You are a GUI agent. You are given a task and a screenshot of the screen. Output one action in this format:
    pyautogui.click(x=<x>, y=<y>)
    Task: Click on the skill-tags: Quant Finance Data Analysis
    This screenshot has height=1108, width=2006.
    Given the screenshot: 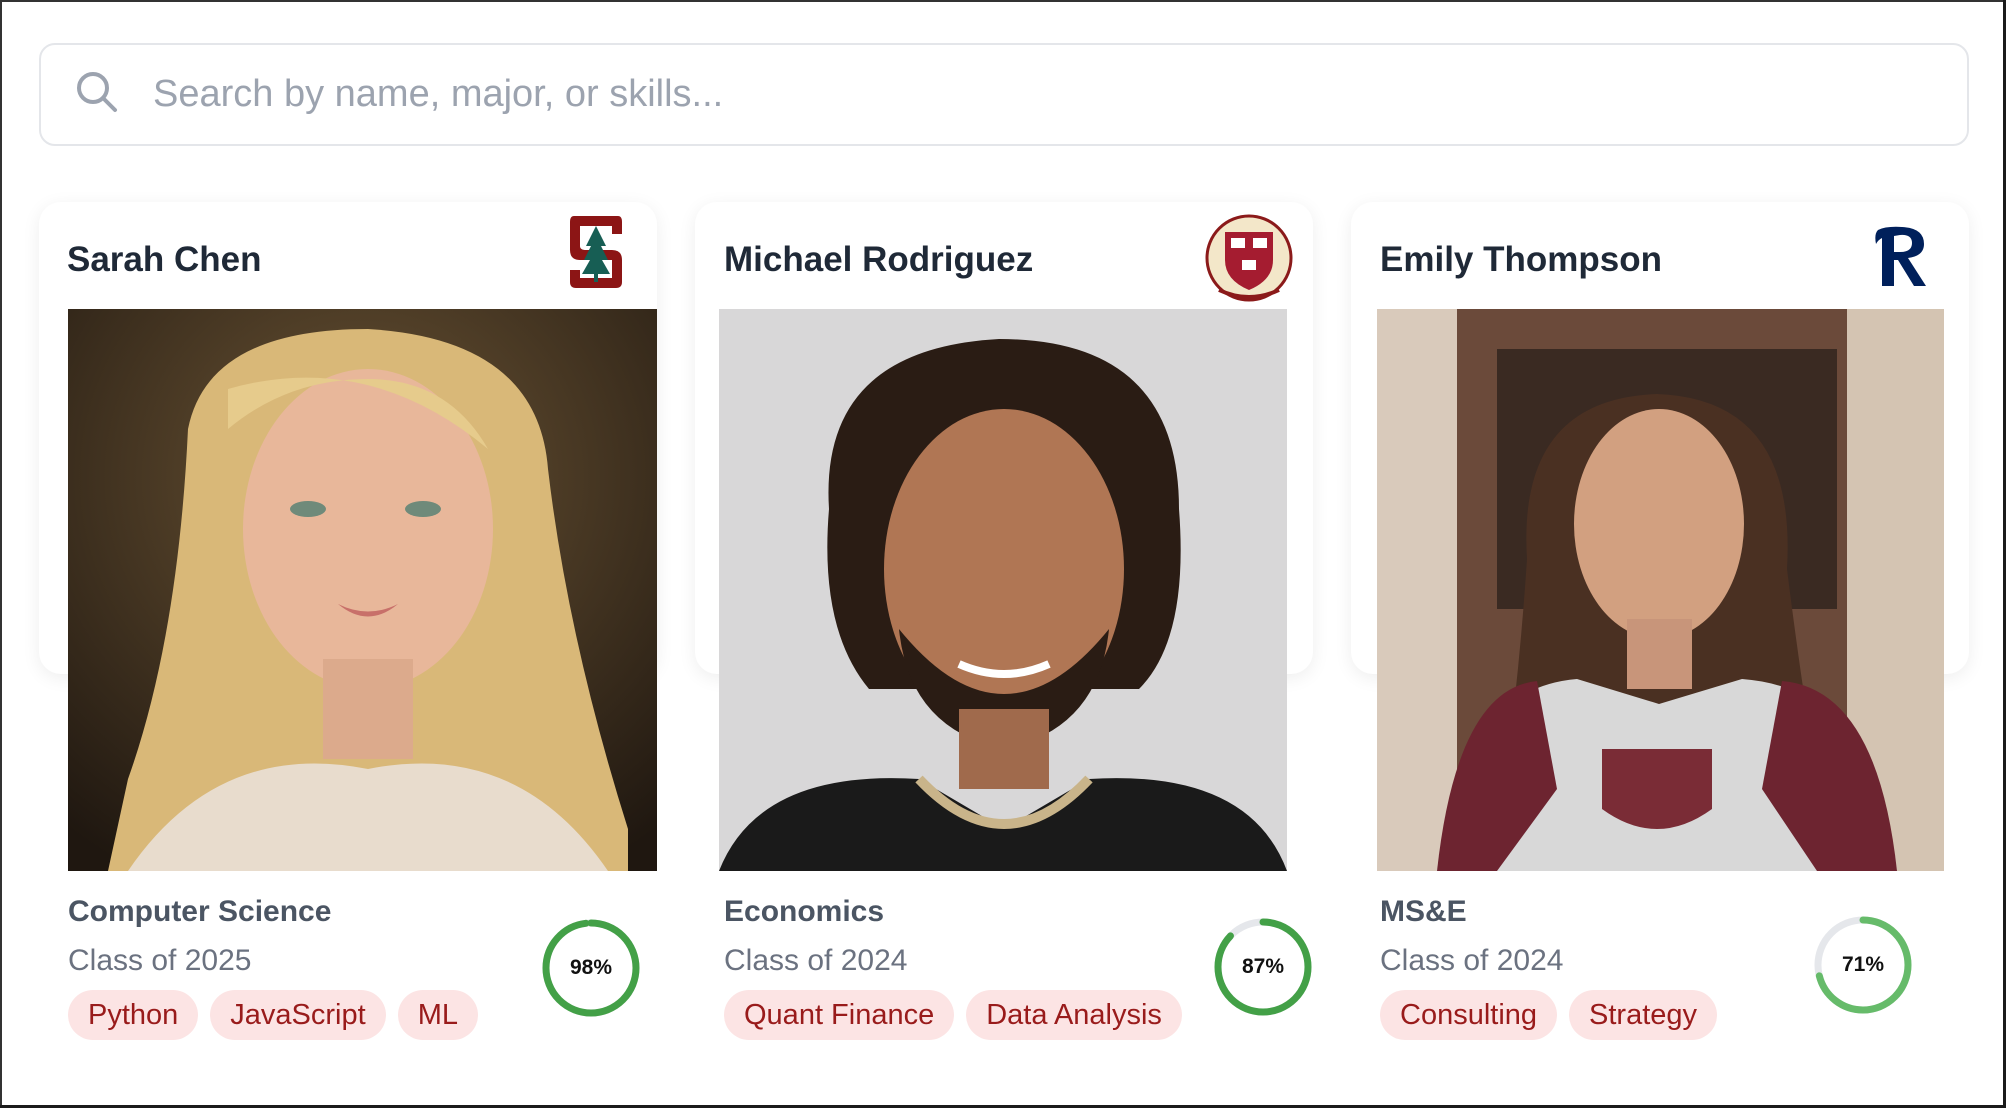 What is the action you would take?
    pyautogui.click(x=953, y=1015)
    